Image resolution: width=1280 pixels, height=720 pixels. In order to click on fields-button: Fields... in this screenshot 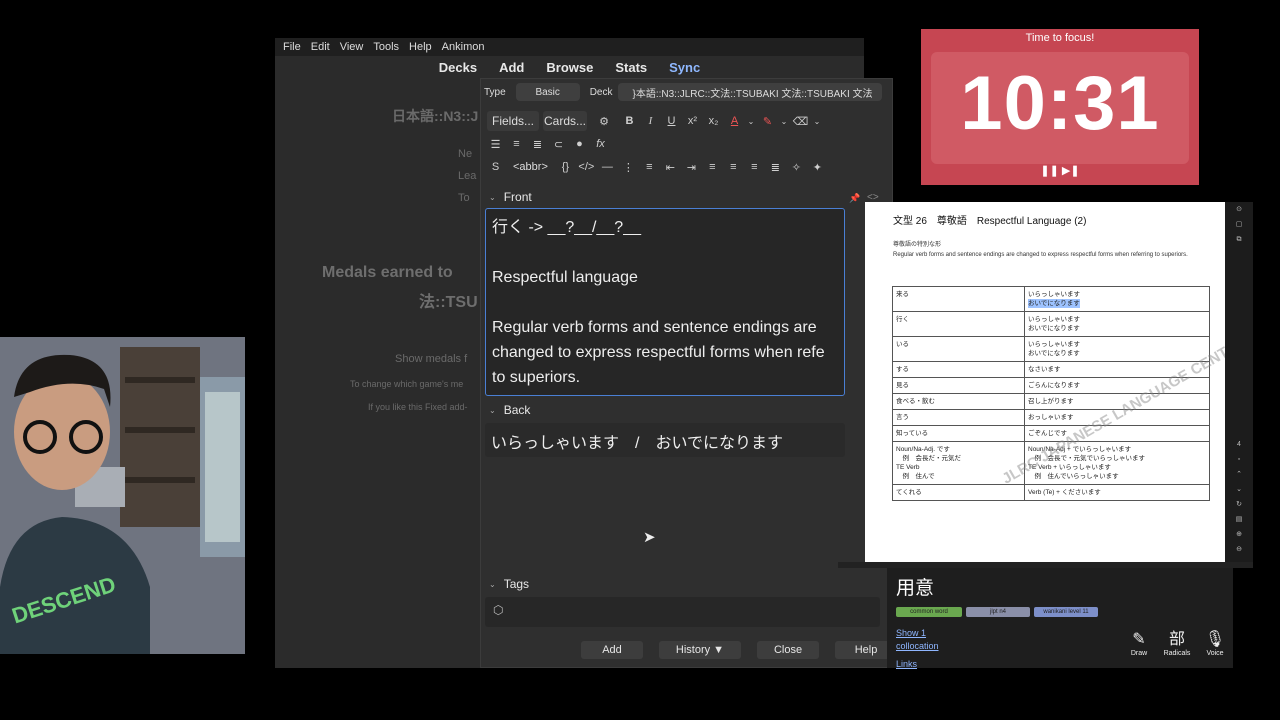, I will do `click(513, 121)`.